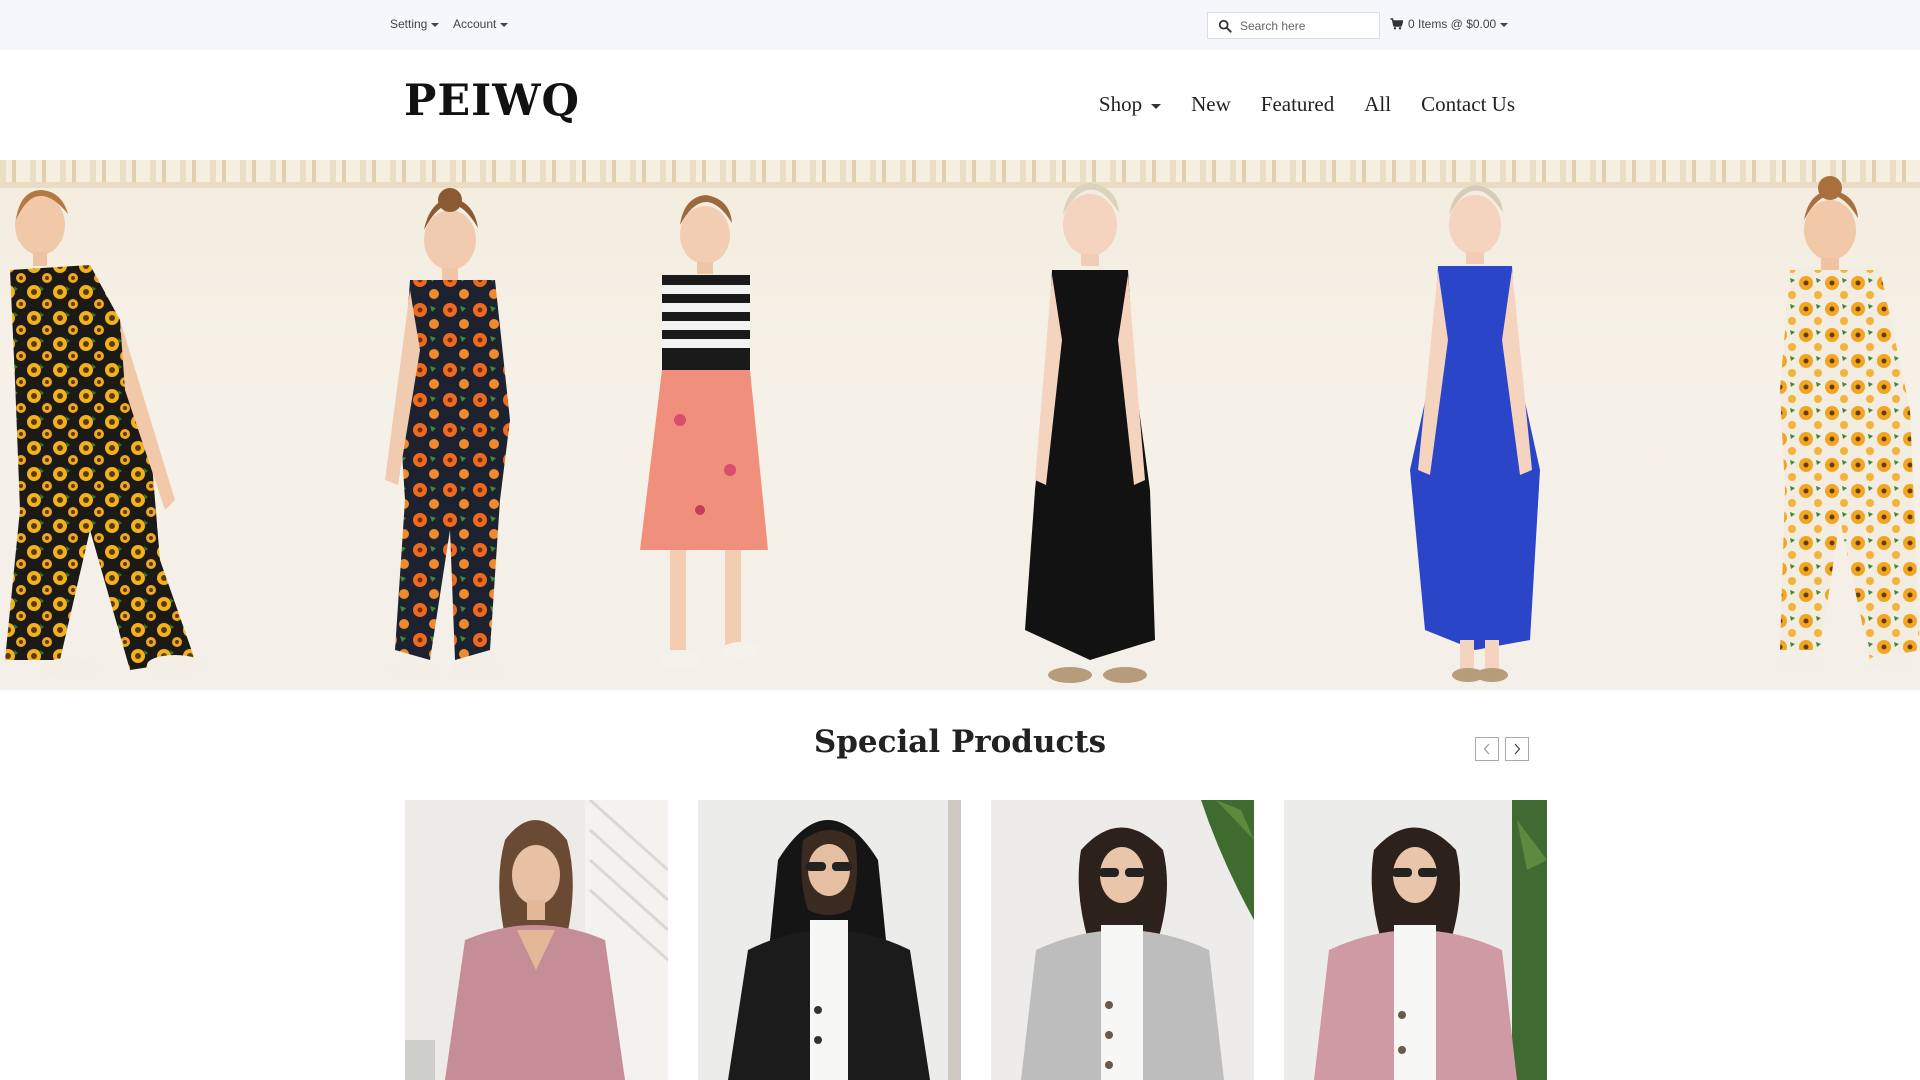  Describe the element at coordinates (1297, 104) in the screenshot. I see `nav-featured: Featured` at that location.